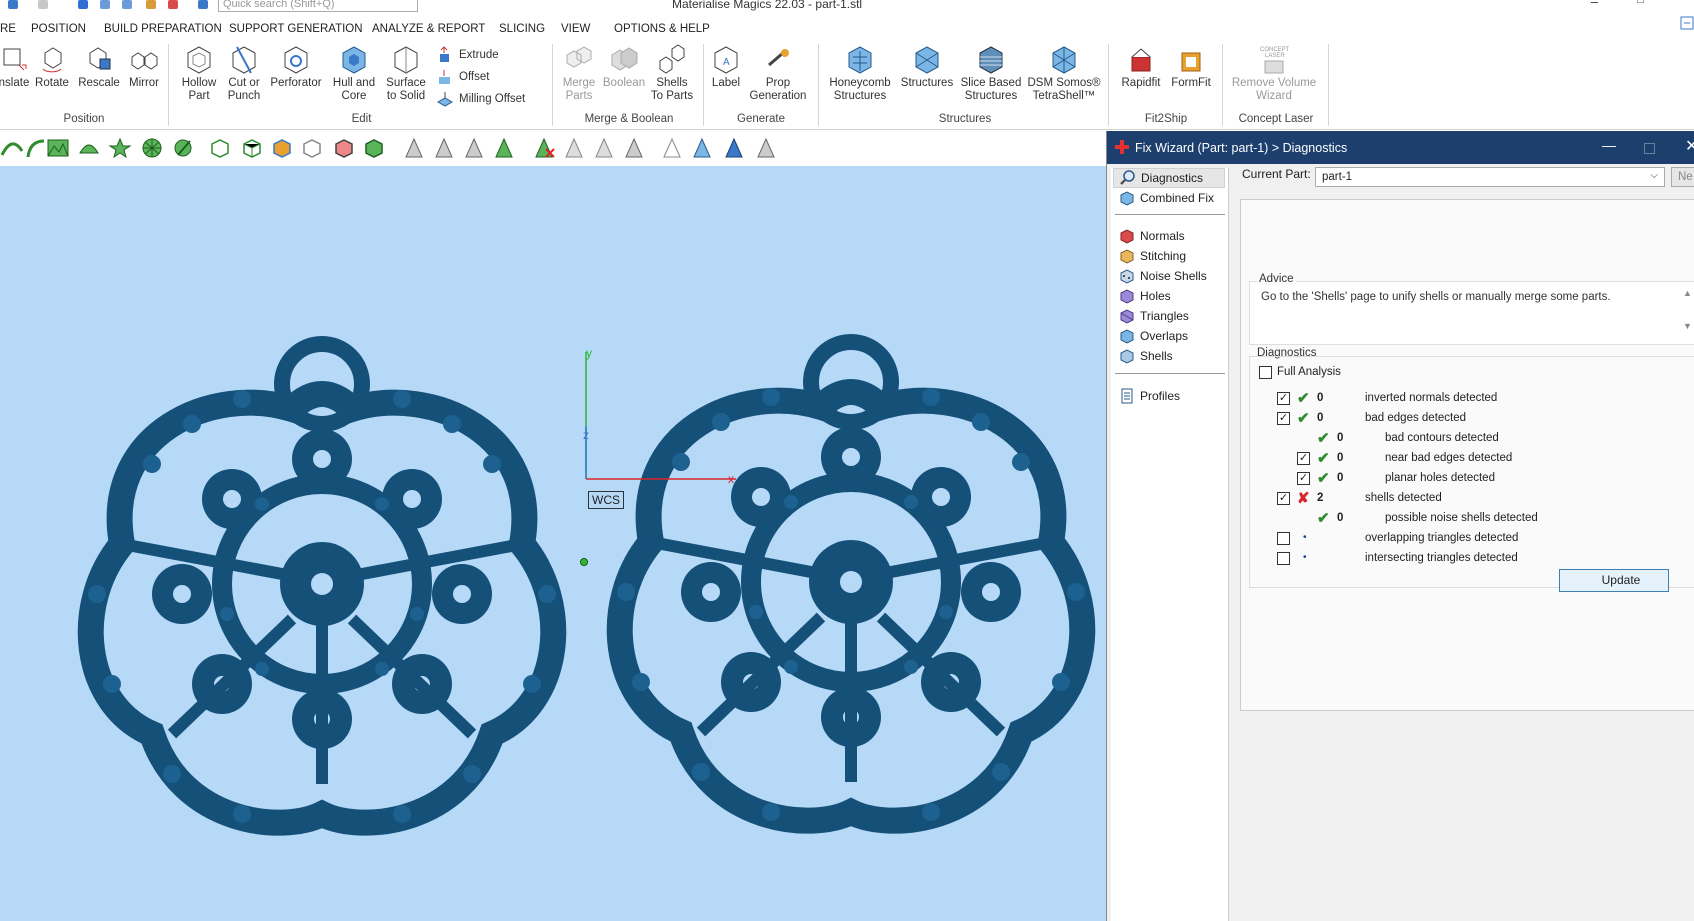  What do you see at coordinates (1689, 146) in the screenshot?
I see `fix-wizard-close-button: ✕` at bounding box center [1689, 146].